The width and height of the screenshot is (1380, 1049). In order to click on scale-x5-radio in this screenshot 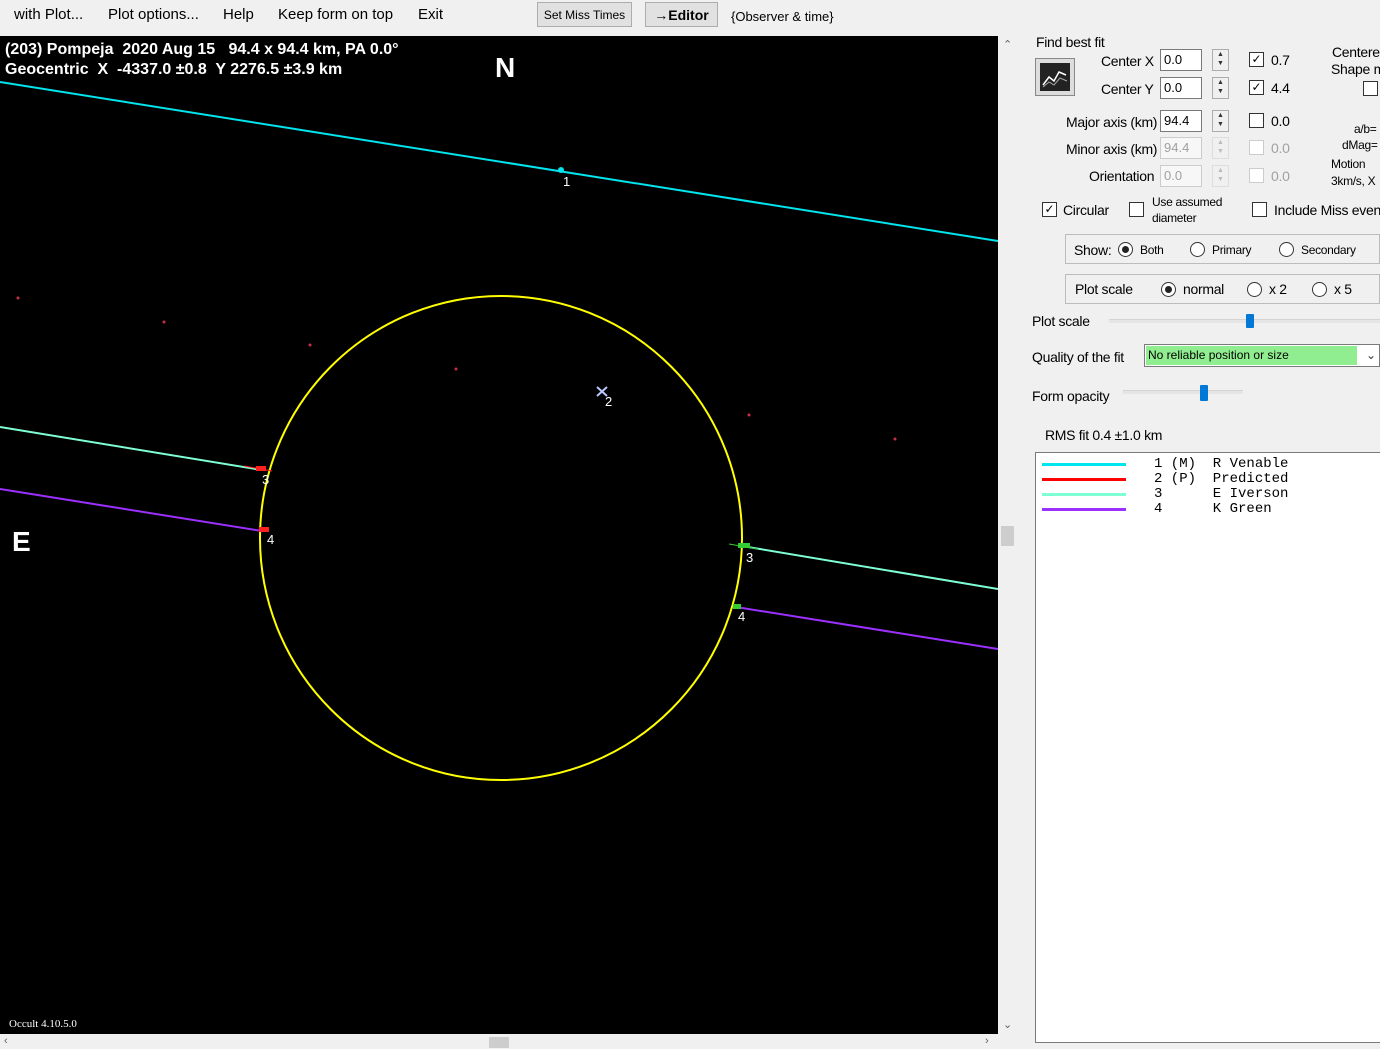, I will do `click(1319, 289)`.